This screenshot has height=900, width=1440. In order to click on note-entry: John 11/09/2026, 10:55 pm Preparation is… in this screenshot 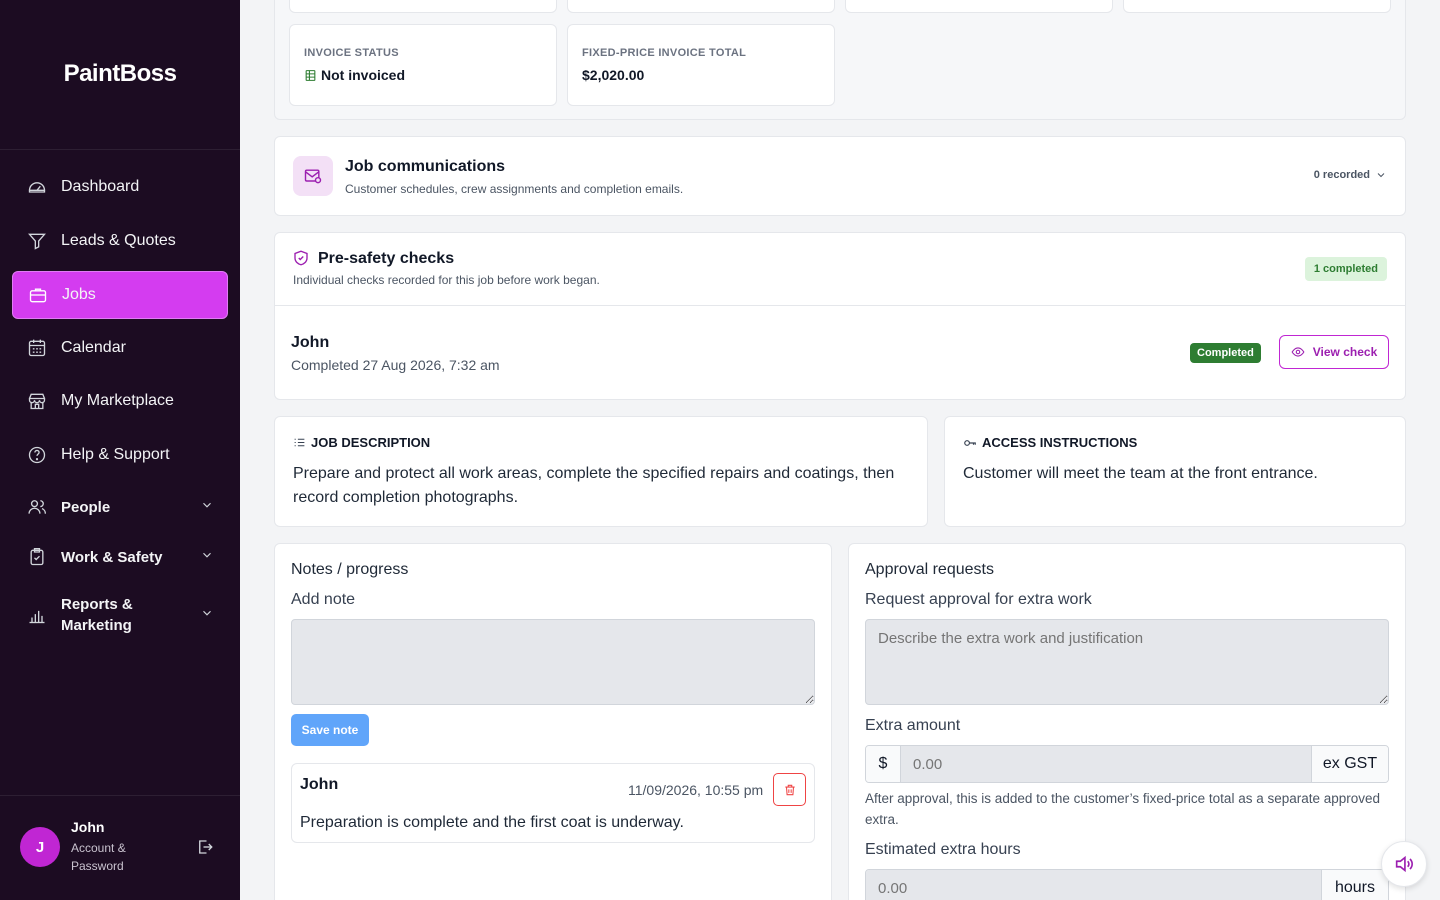, I will do `click(553, 803)`.